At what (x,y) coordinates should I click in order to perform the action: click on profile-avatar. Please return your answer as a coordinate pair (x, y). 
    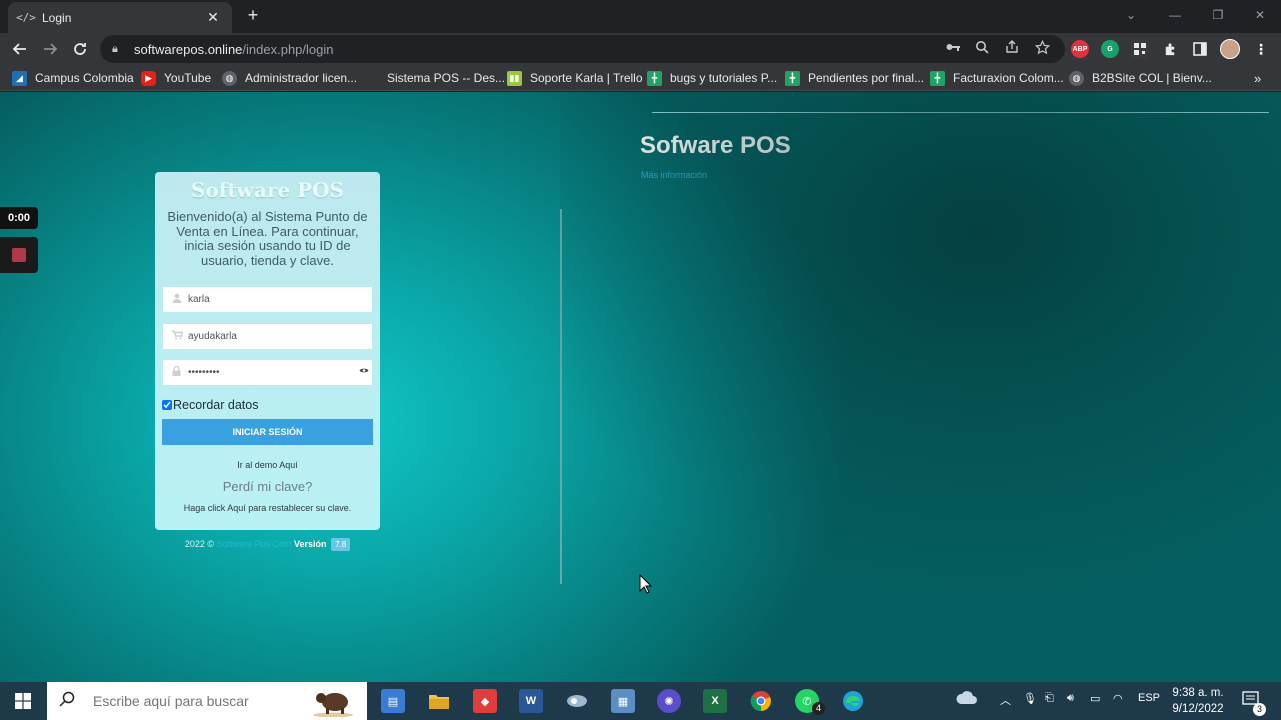
    Looking at the image, I should click on (1230, 49).